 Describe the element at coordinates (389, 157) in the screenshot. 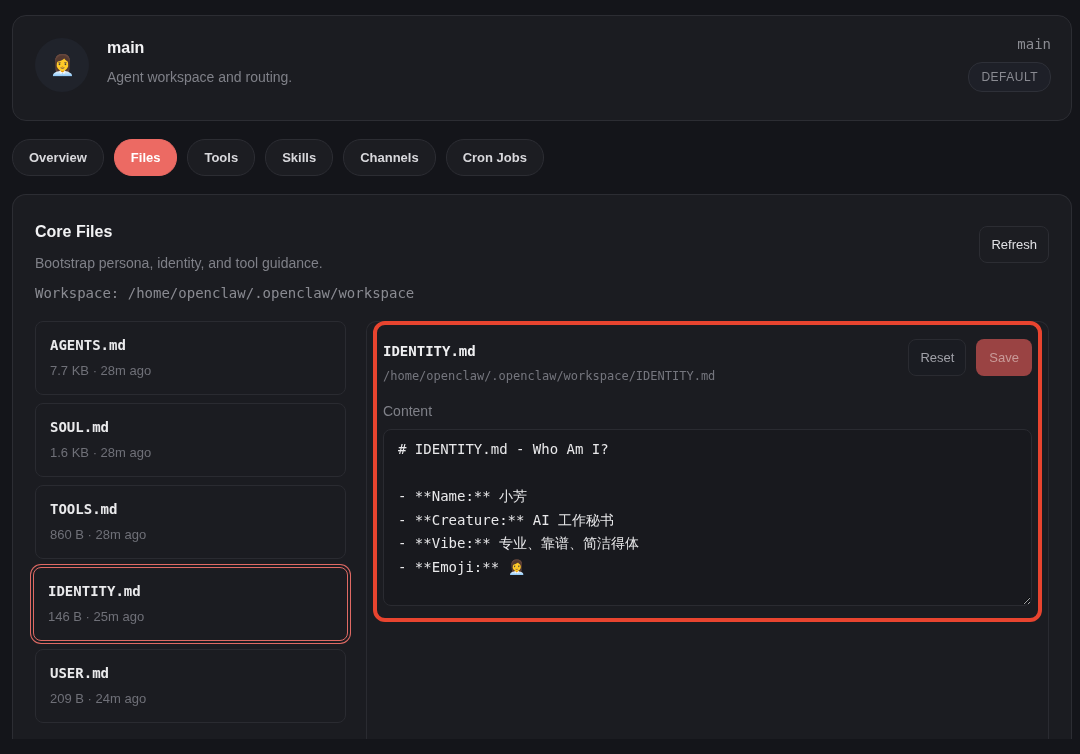

I see `tab: Channels` at that location.